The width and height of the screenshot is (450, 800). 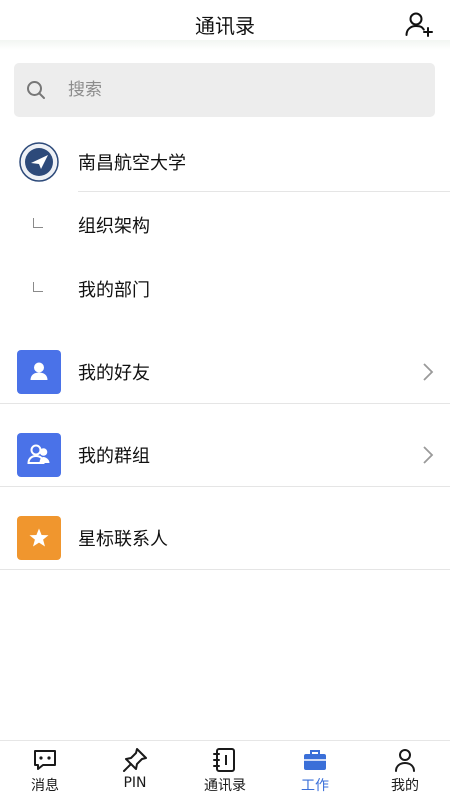 What do you see at coordinates (225, 161) in the screenshot?
I see `organization-row: 南昌航空大学` at bounding box center [225, 161].